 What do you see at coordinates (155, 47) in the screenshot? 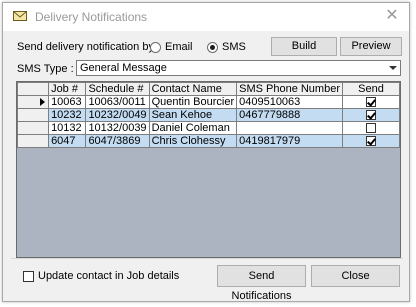
I see `email-radio` at bounding box center [155, 47].